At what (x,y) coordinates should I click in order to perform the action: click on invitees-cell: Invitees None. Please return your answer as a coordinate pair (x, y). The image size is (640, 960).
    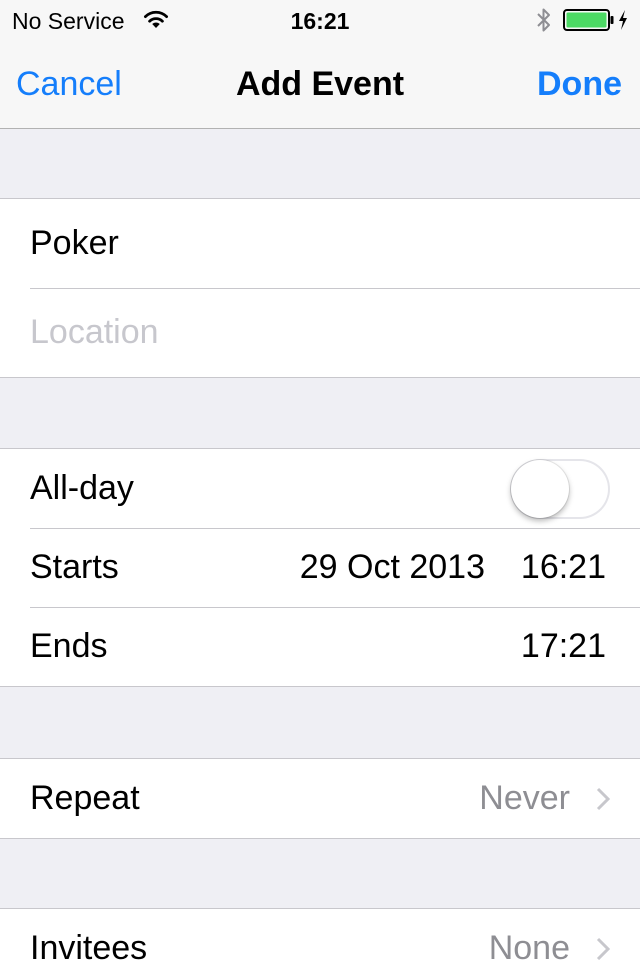
    Looking at the image, I should click on (320, 934).